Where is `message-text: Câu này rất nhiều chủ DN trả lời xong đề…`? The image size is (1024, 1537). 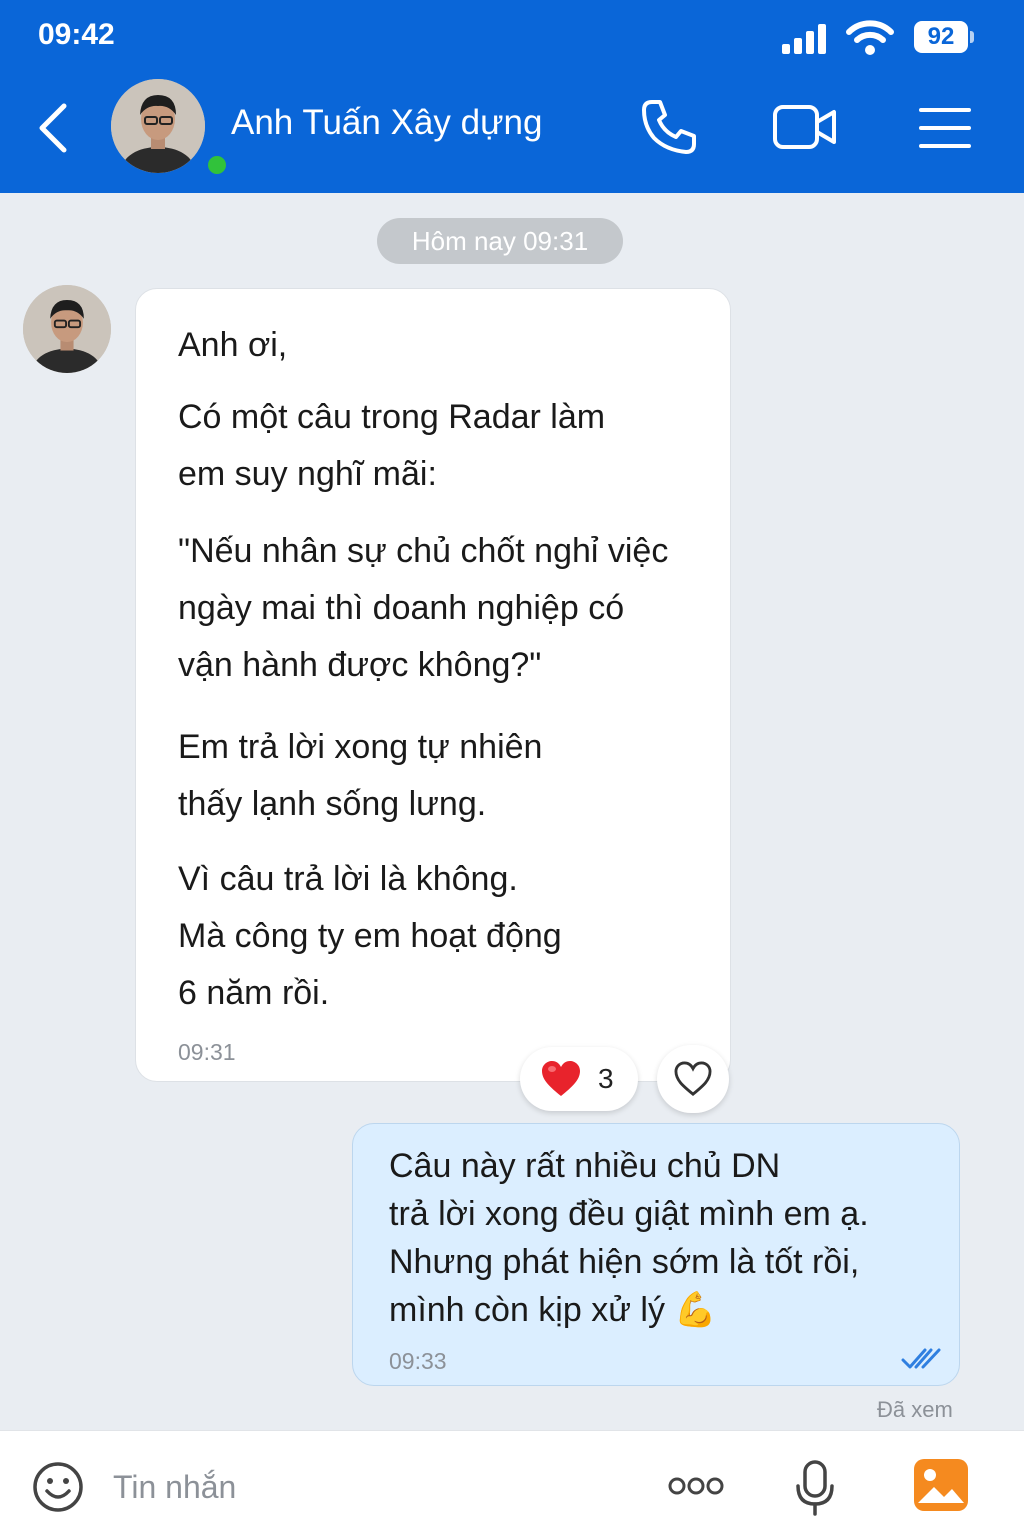 message-text: Câu này rất nhiều chủ DN trả lời xong đề… is located at coordinates (629, 1238).